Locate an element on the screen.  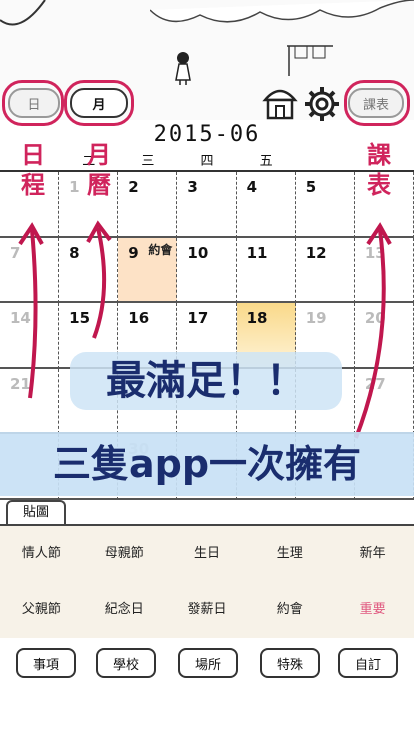
girl-doodle-icon is located at coordinates (183, 68).